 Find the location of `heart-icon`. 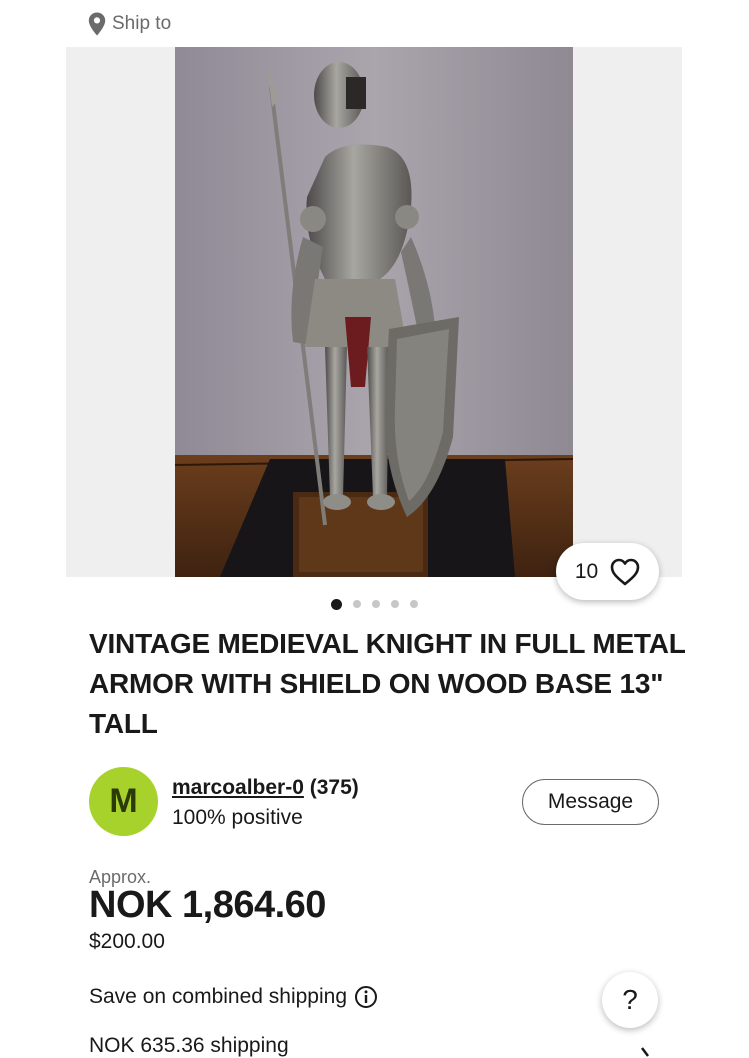

heart-icon is located at coordinates (625, 571).